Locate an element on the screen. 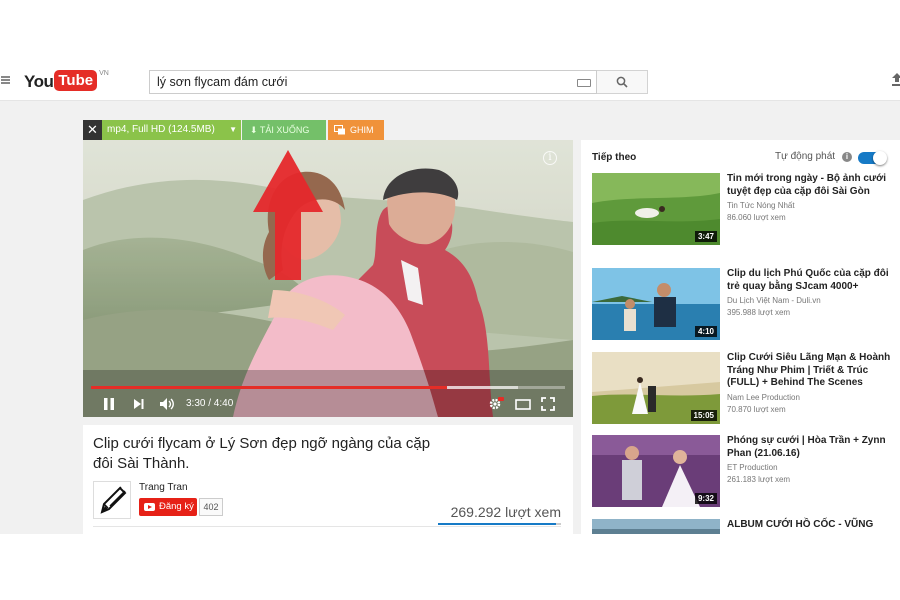 The height and width of the screenshot is (600, 900). pause-icon is located at coordinates (109, 404).